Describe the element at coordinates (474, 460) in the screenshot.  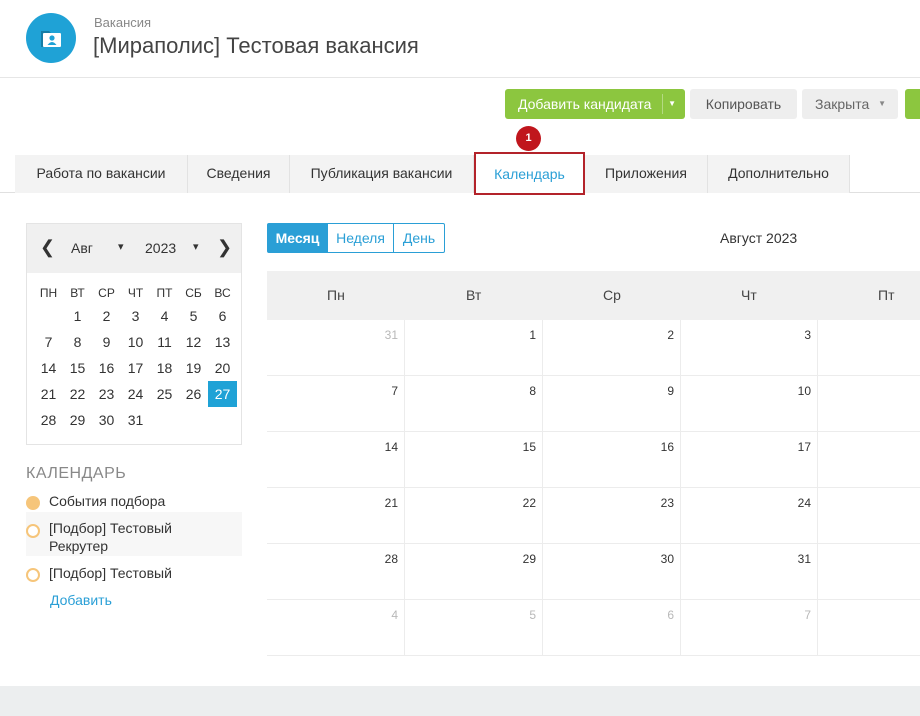
I see `calendar-day-cell: 15` at that location.